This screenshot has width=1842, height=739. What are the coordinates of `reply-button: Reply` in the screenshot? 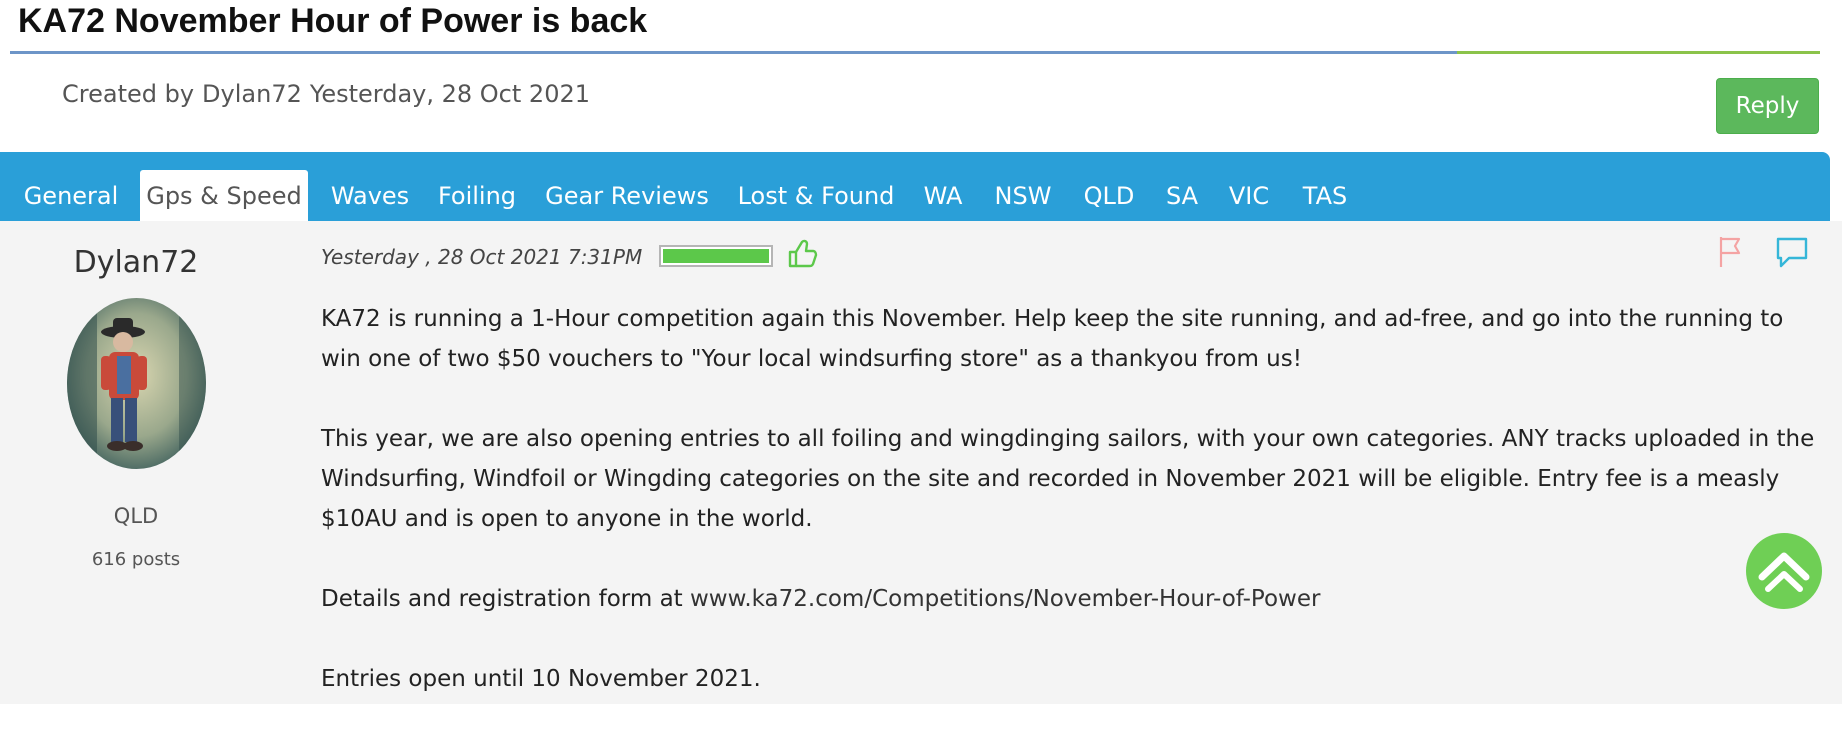 It's located at (1767, 106).